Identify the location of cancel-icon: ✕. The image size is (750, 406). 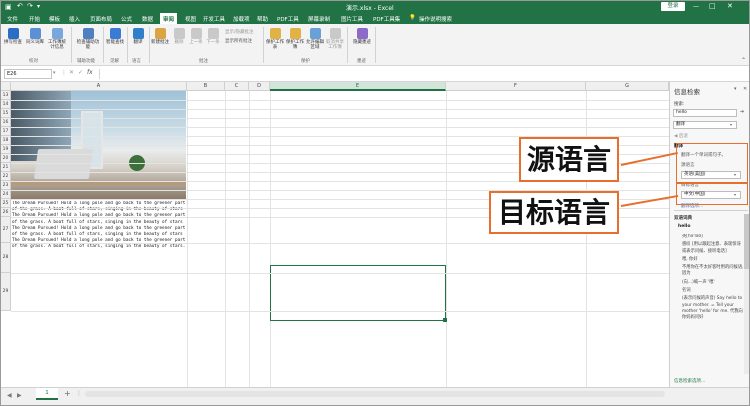
(71, 72).